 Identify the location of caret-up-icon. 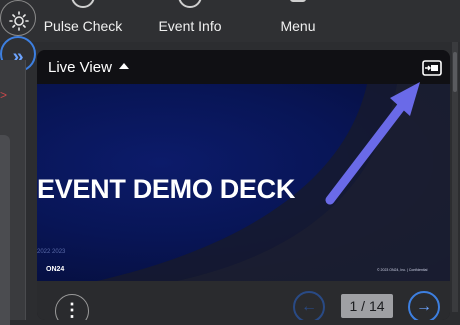
(123, 66).